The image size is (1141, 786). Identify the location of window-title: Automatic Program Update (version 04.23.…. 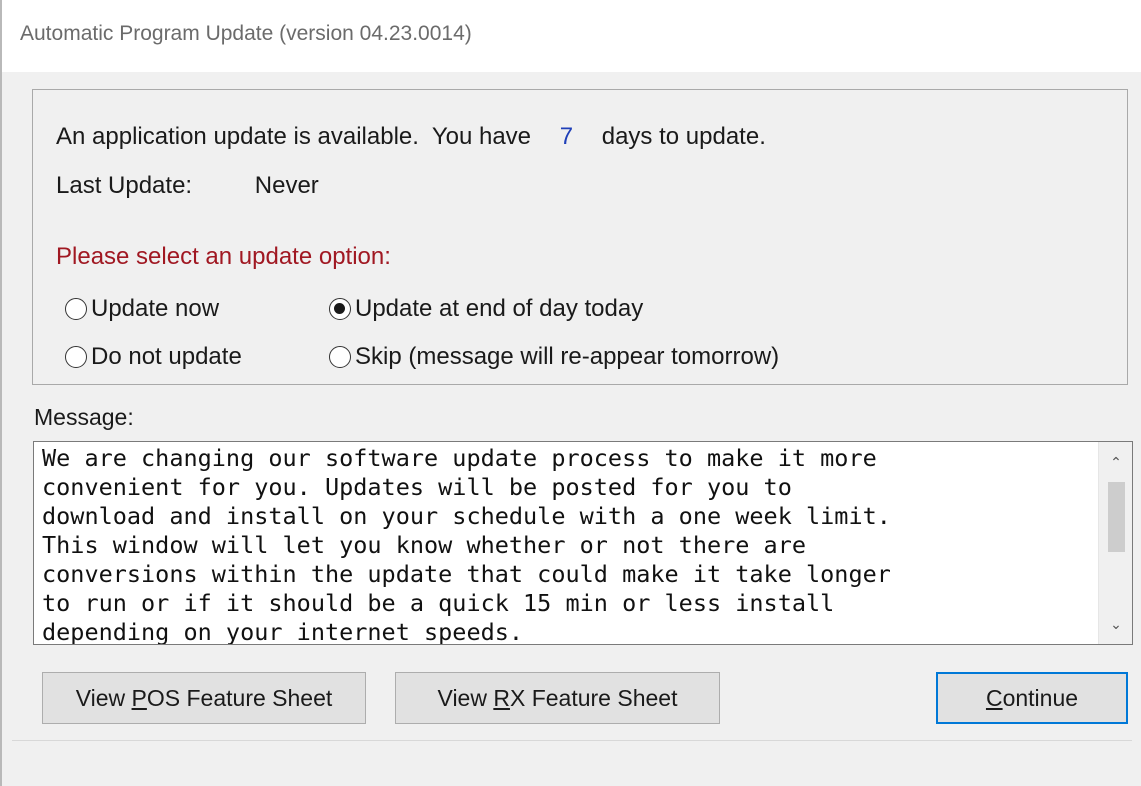
(246, 33).